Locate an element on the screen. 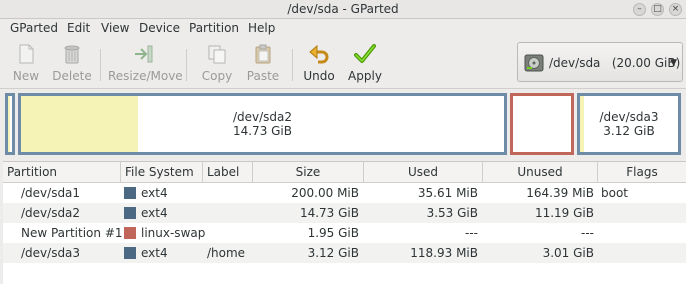 Image resolution: width=686 pixels, height=284 pixels. undo-label: Undo is located at coordinates (319, 76).